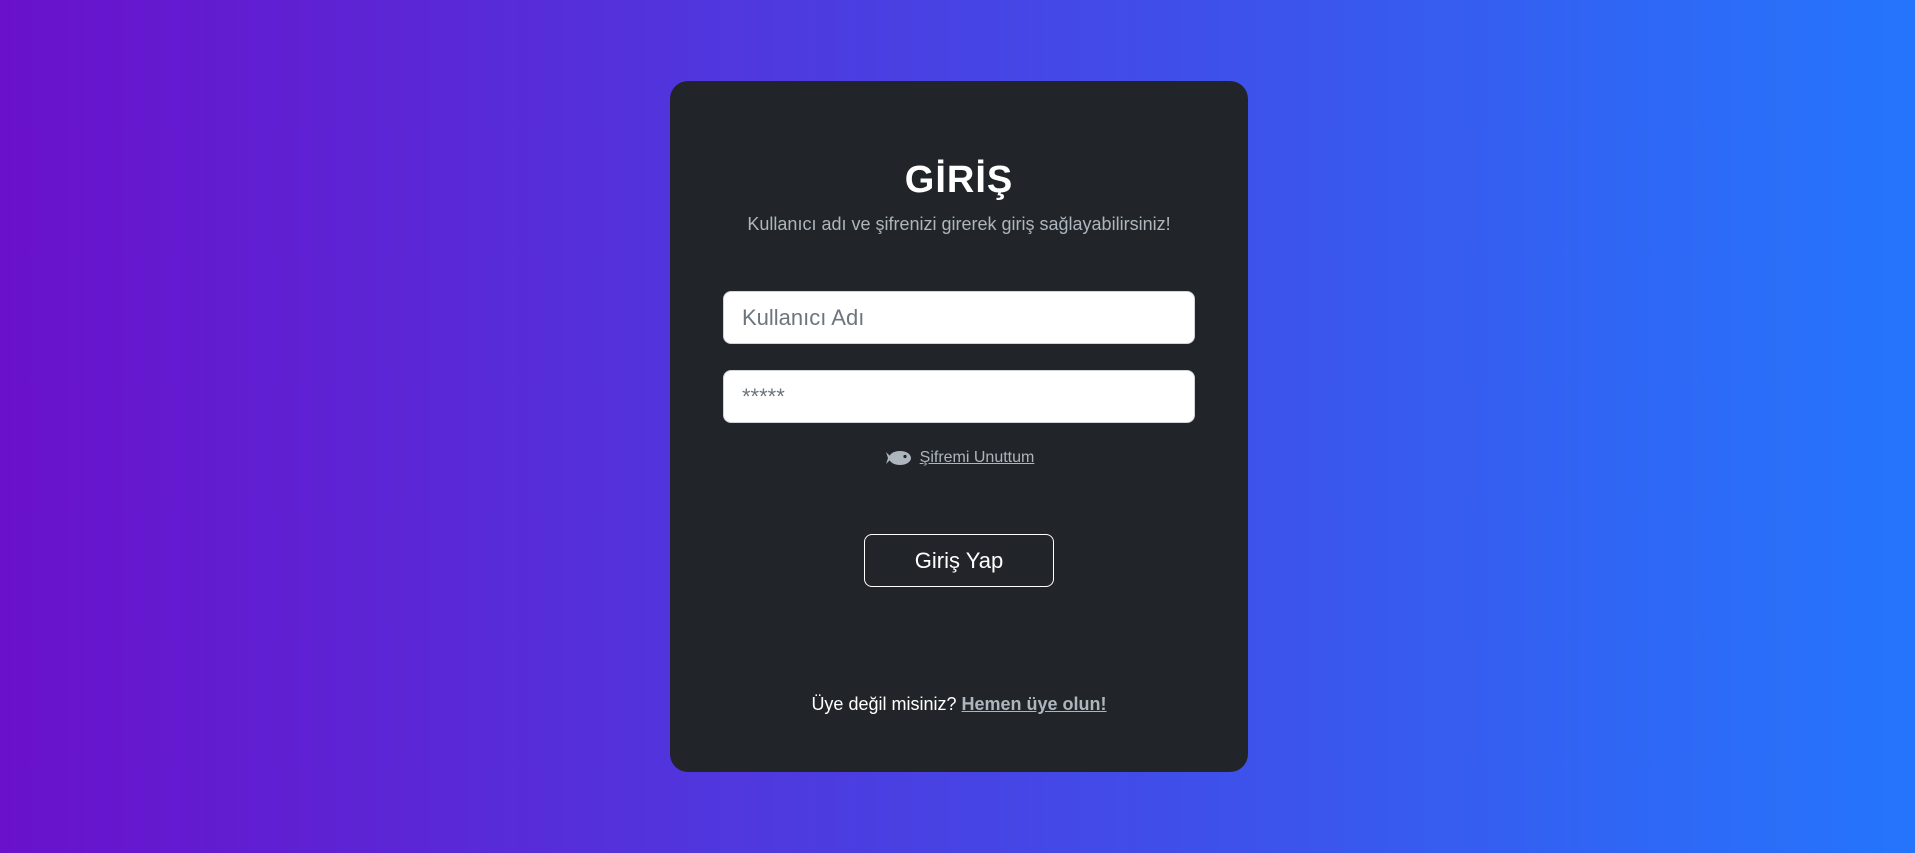 The height and width of the screenshot is (853, 1915). What do you see at coordinates (898, 458) in the screenshot?
I see `fish-icon` at bounding box center [898, 458].